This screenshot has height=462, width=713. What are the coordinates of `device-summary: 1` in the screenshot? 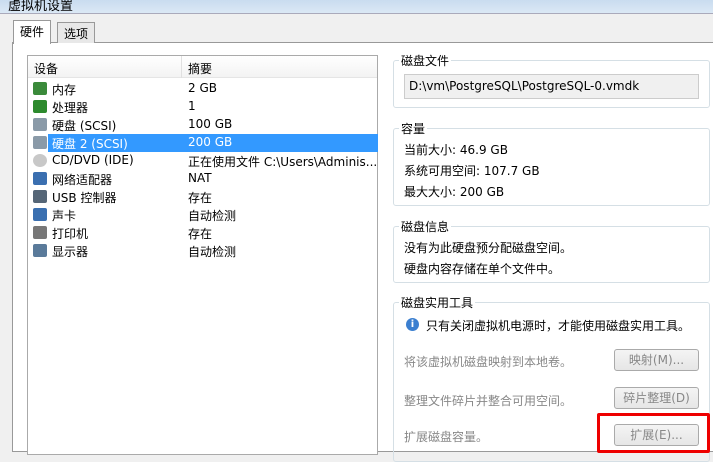 It's located at (192, 106).